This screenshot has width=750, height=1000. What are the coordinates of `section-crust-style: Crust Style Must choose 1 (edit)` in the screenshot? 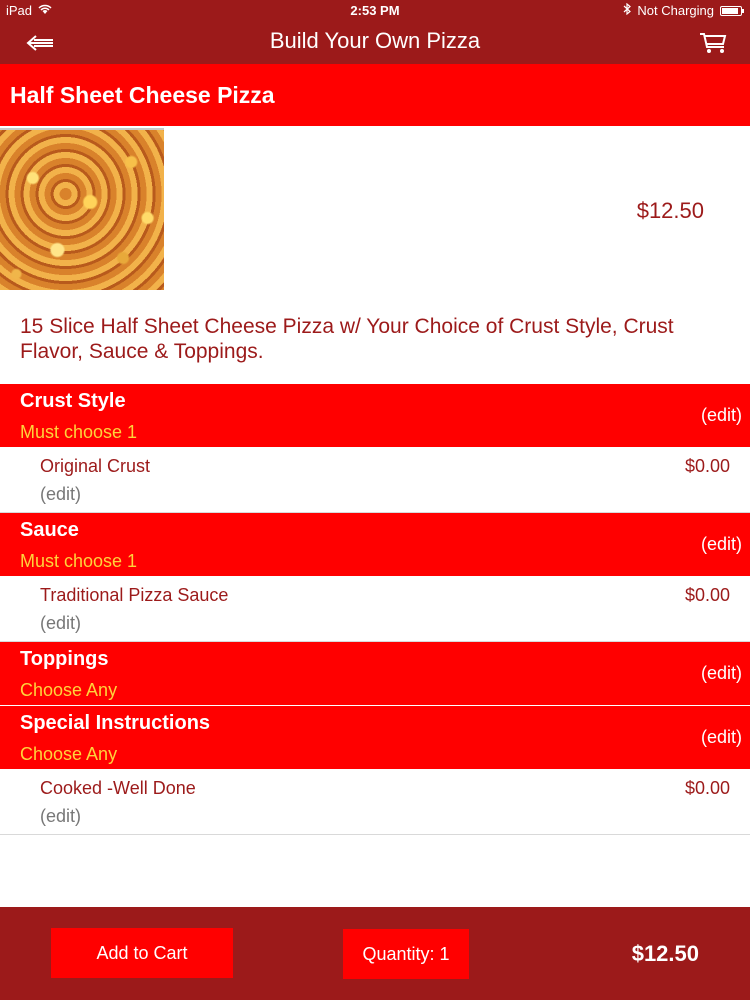 It's located at (375, 415).